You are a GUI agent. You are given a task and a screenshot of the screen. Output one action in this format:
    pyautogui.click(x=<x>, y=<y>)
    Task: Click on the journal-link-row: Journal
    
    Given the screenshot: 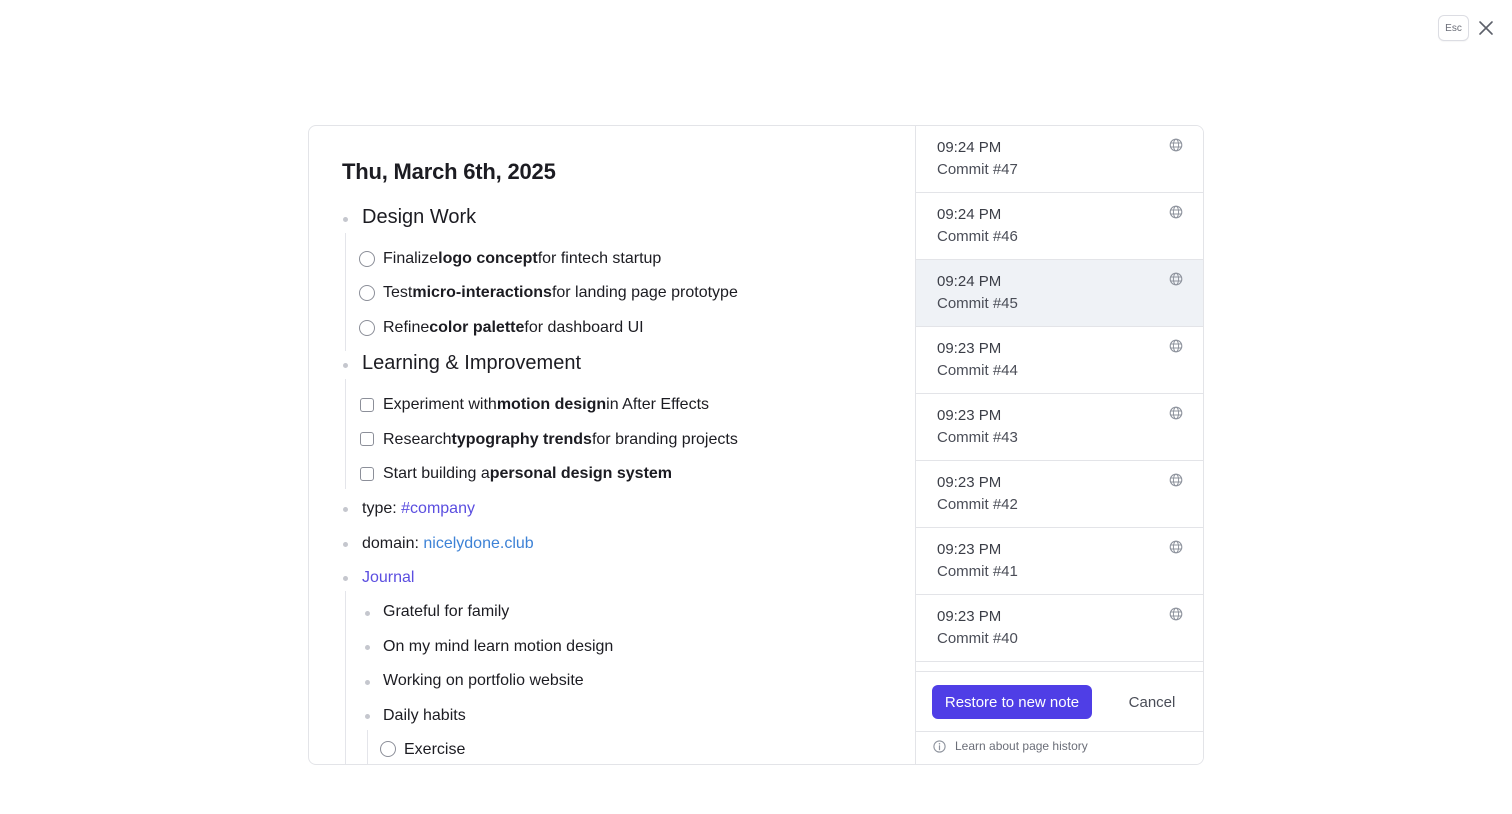 What is the action you would take?
    pyautogui.click(x=388, y=578)
    